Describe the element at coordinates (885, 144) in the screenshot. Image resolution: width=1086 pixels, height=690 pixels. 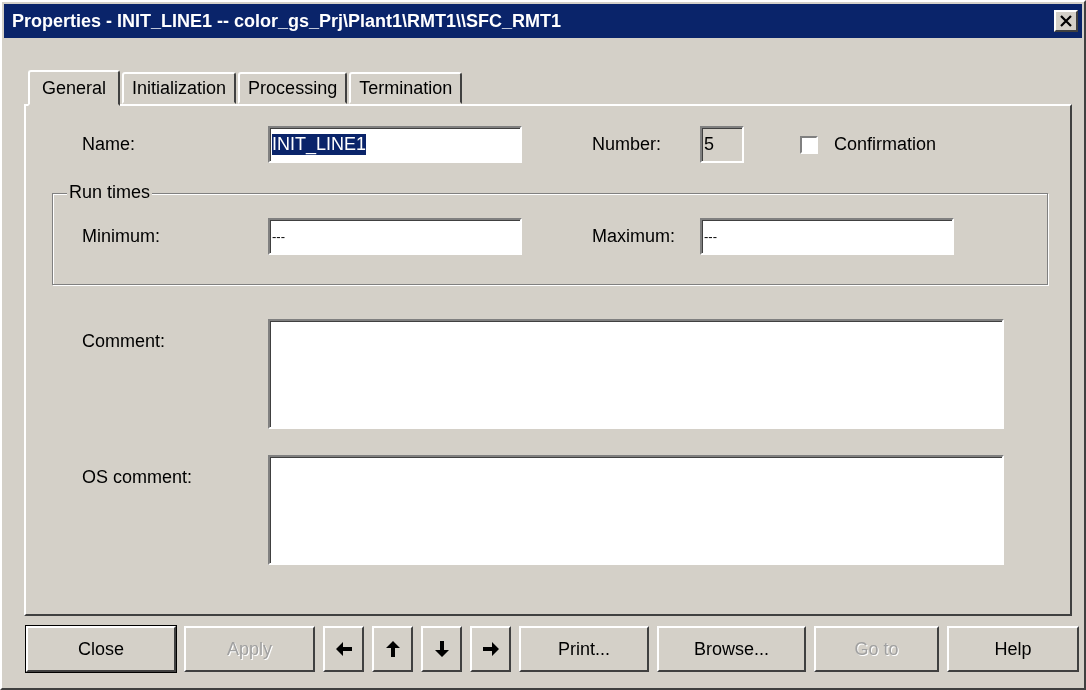
I see `checkbox-label: Confirmation` at that location.